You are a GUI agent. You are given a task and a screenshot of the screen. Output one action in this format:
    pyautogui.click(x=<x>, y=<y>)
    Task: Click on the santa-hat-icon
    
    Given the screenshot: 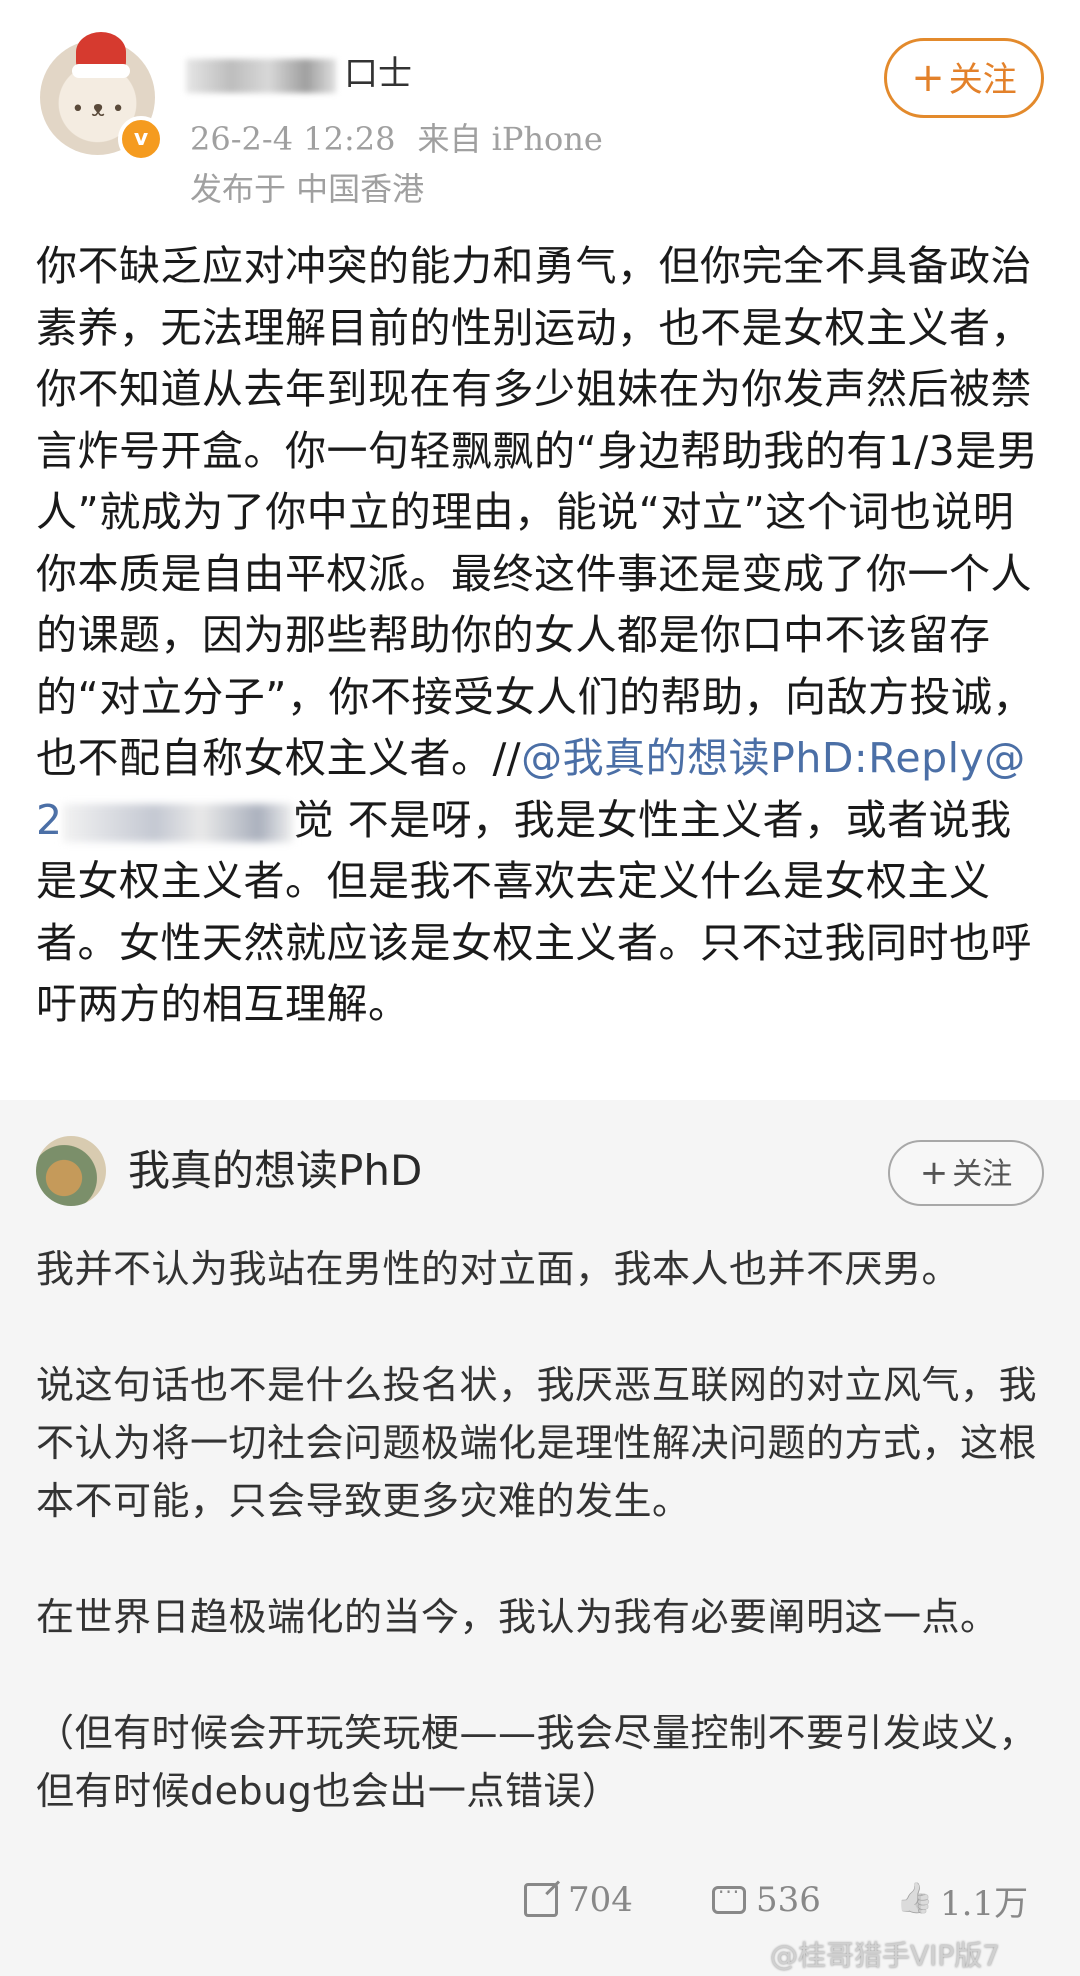 What is the action you would take?
    pyautogui.click(x=101, y=55)
    